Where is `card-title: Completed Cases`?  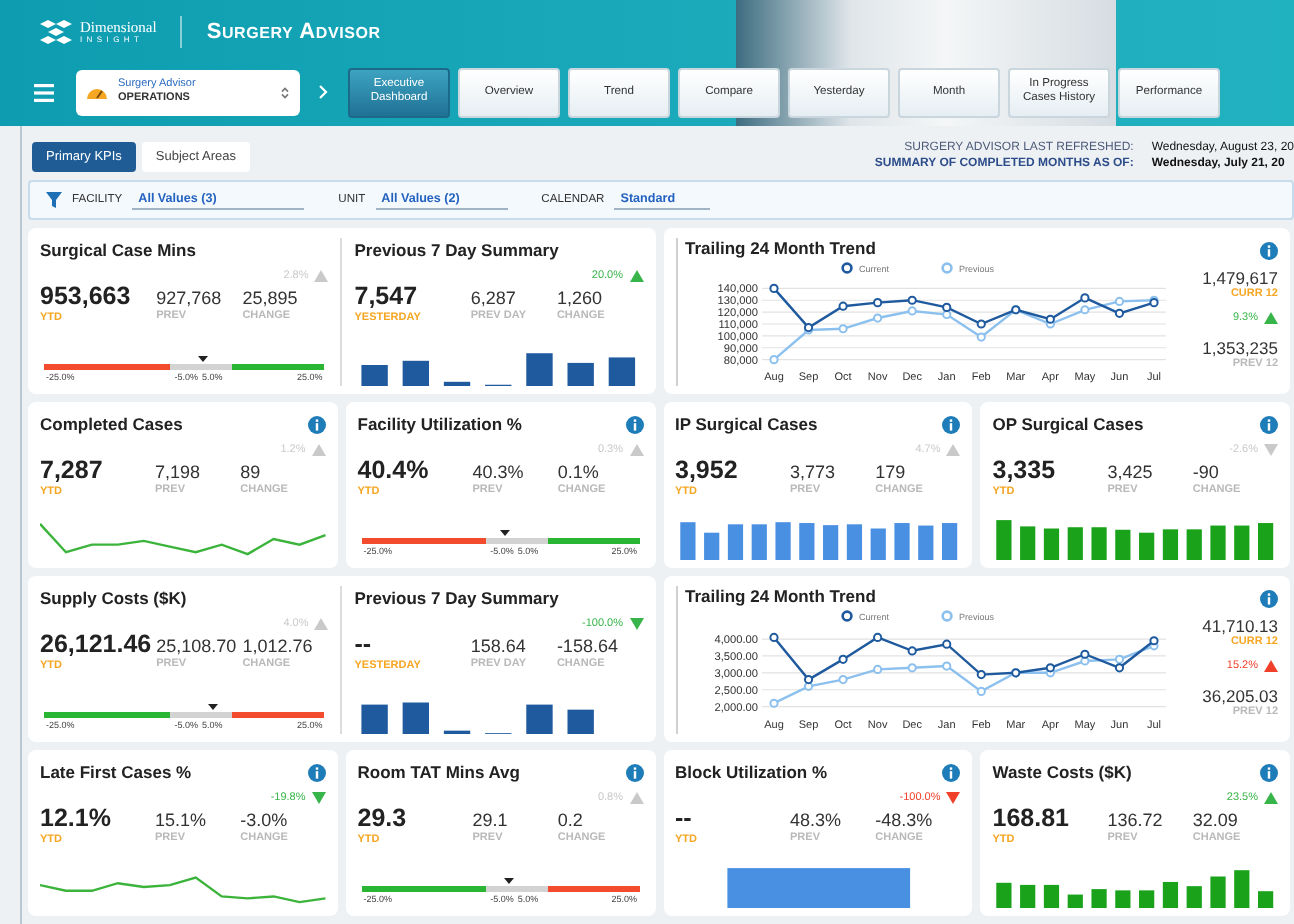 card-title: Completed Cases is located at coordinates (111, 424).